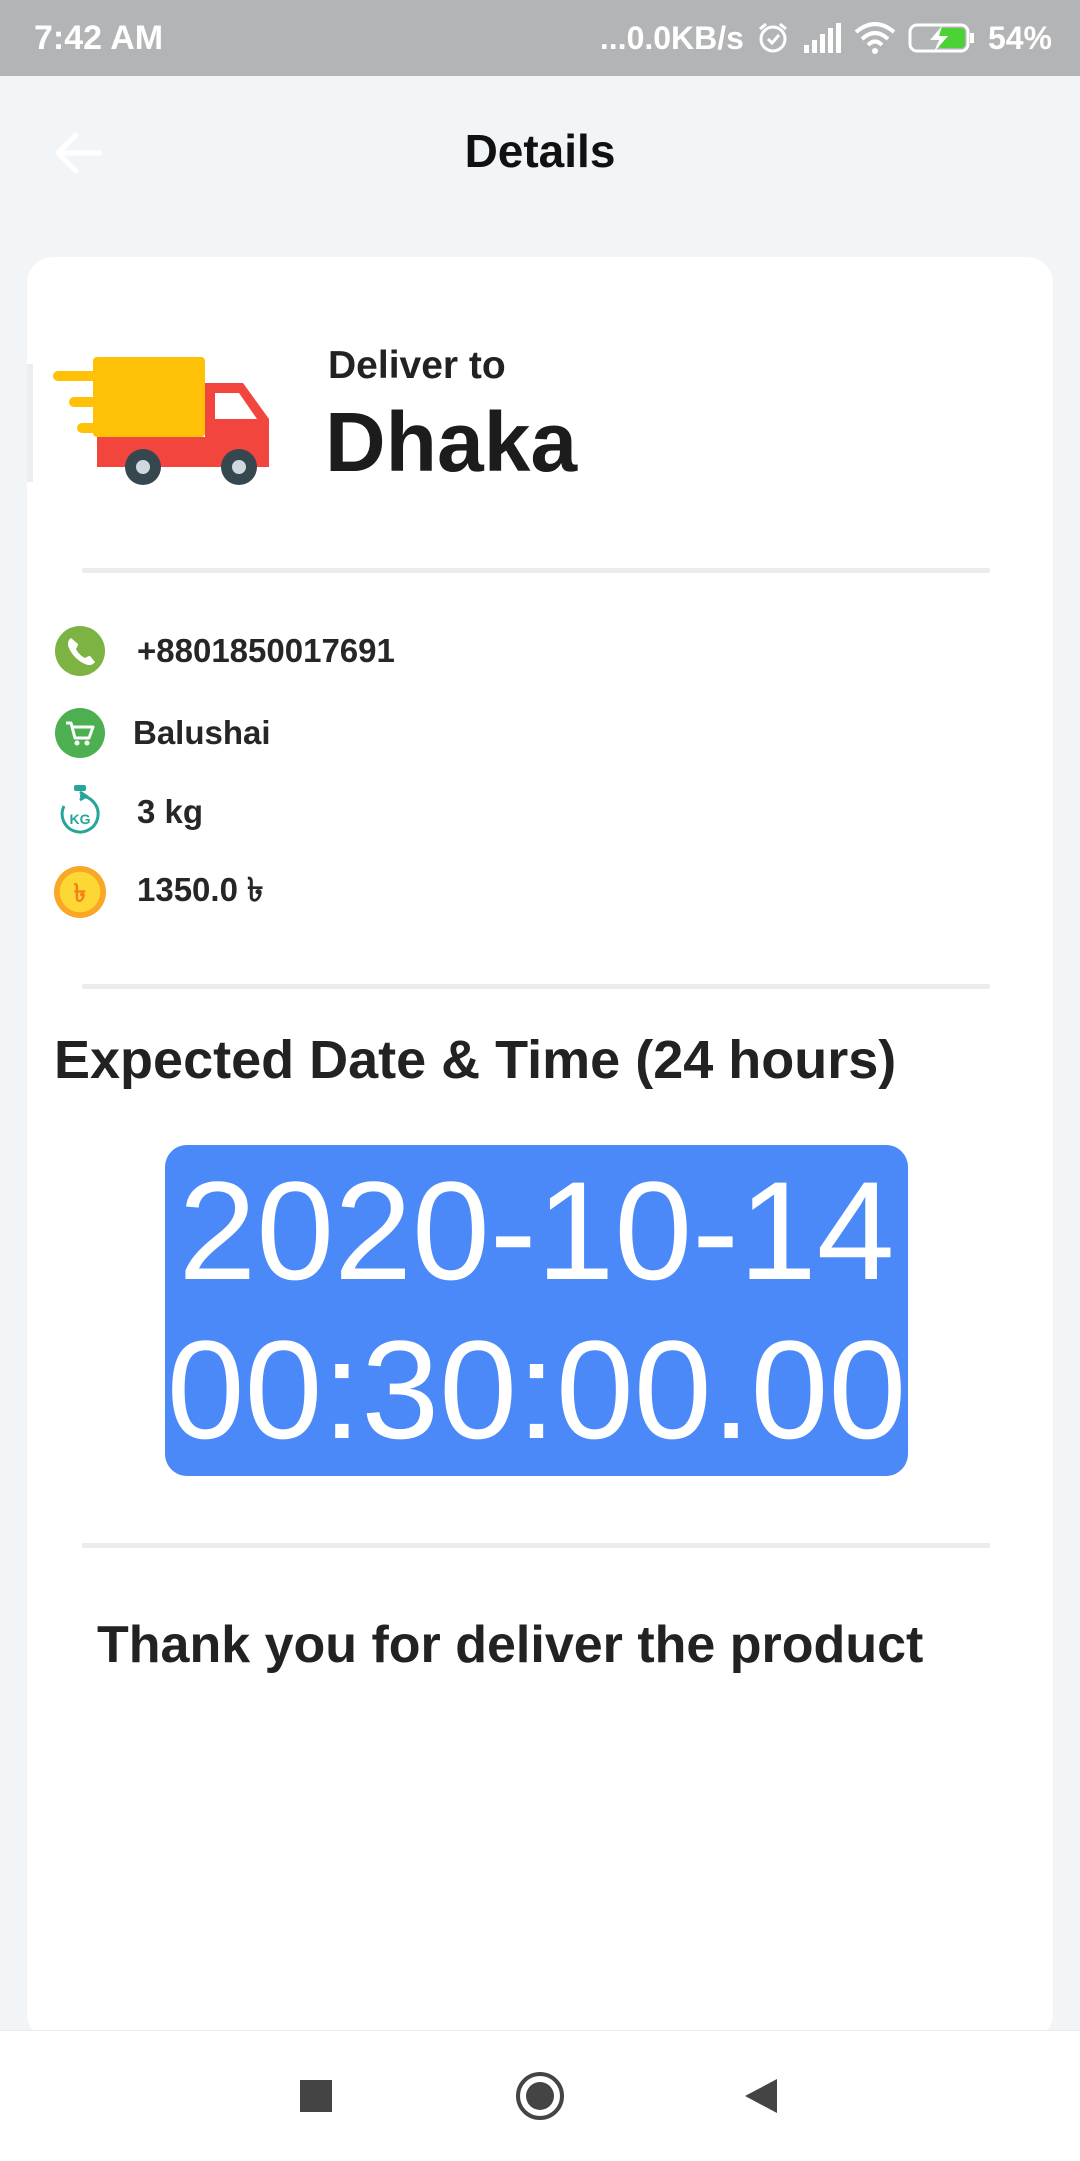 The height and width of the screenshot is (2161, 1080). I want to click on back-triangle-icon, so click(761, 2096).